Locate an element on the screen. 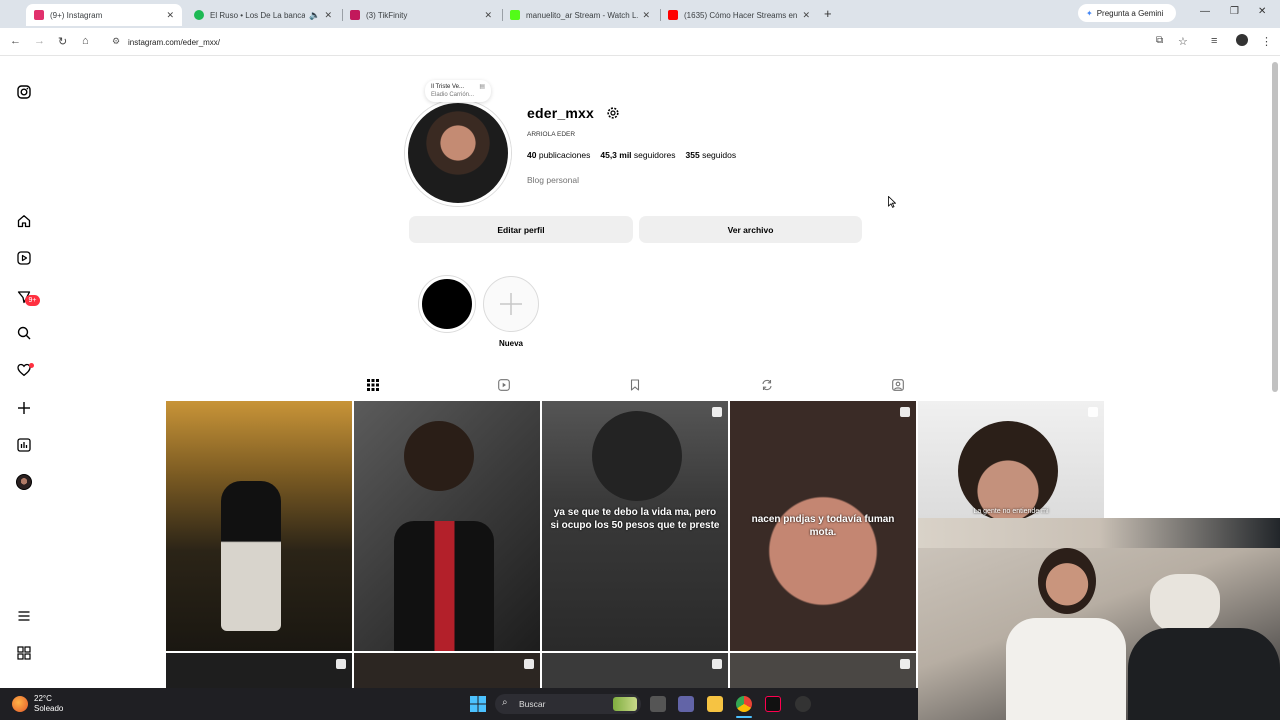 The width and height of the screenshot is (1280, 720). post-caption: nacen pndjas y todavía fuman mota. is located at coordinates (823, 526).